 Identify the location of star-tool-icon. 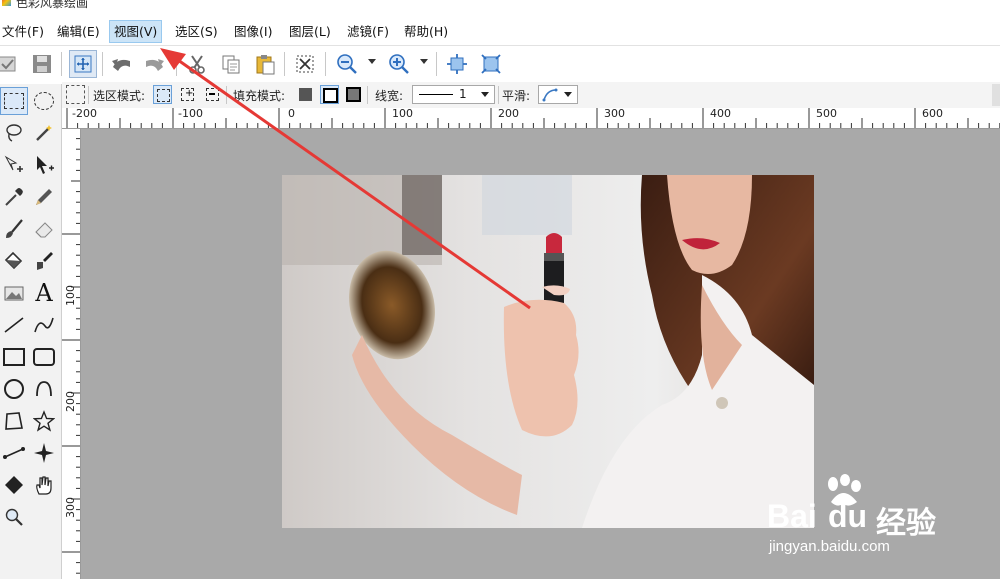
(44, 421).